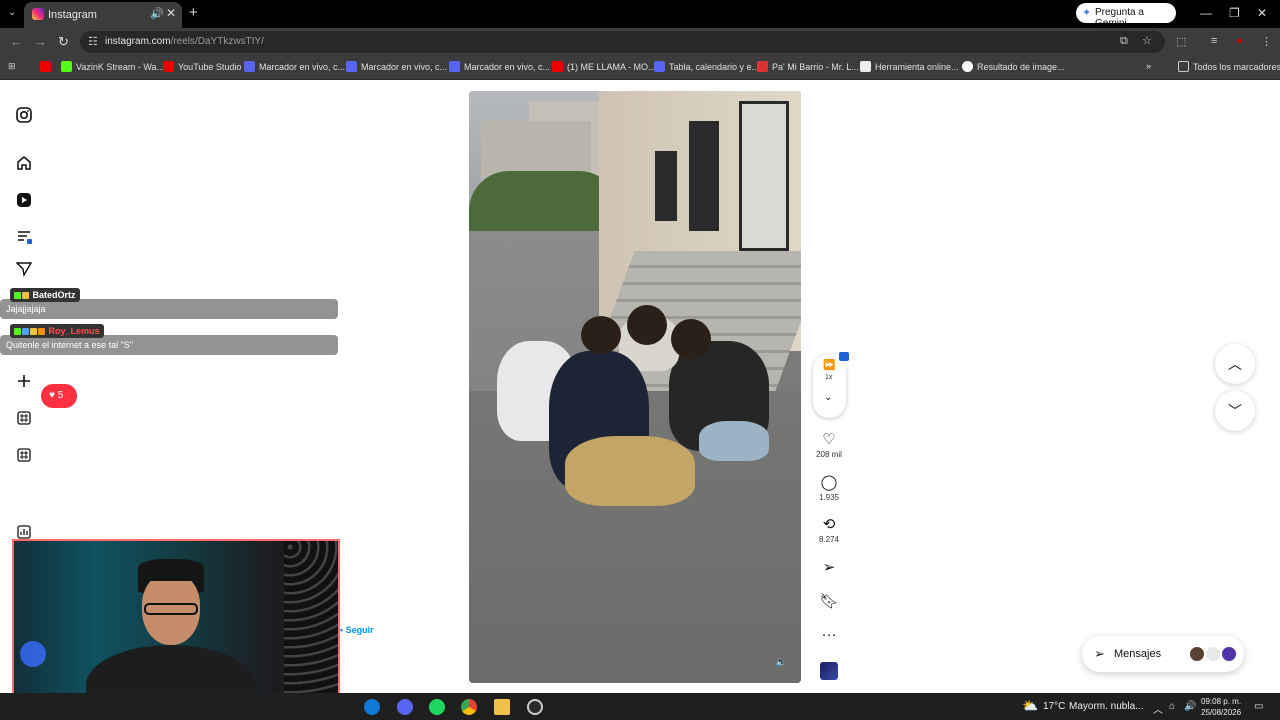  Describe the element at coordinates (24, 163) in the screenshot. I see `home-icon` at that location.